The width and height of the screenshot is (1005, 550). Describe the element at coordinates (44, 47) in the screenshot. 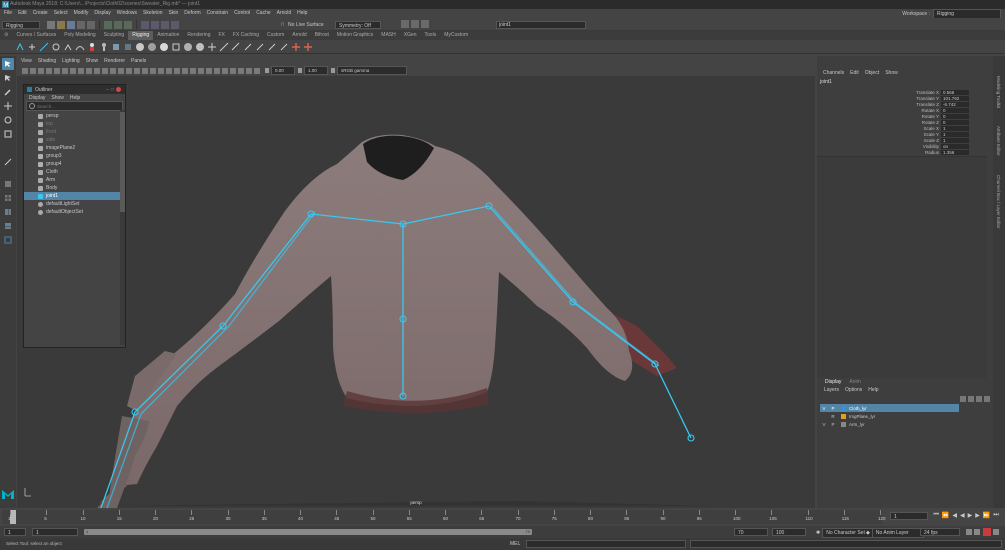

I see `mirror-joint-icon` at that location.